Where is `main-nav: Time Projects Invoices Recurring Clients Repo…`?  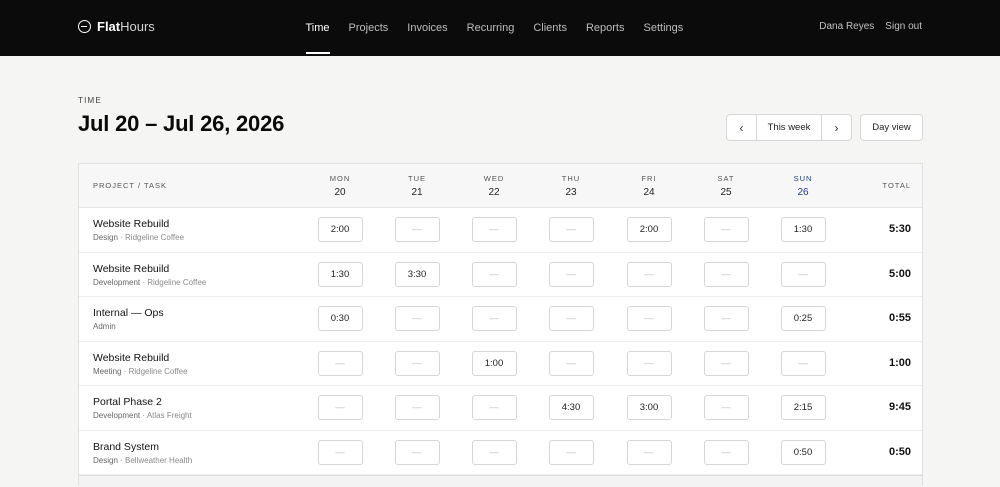
main-nav: Time Projects Invoices Recurring Clients Repo… is located at coordinates (494, 28).